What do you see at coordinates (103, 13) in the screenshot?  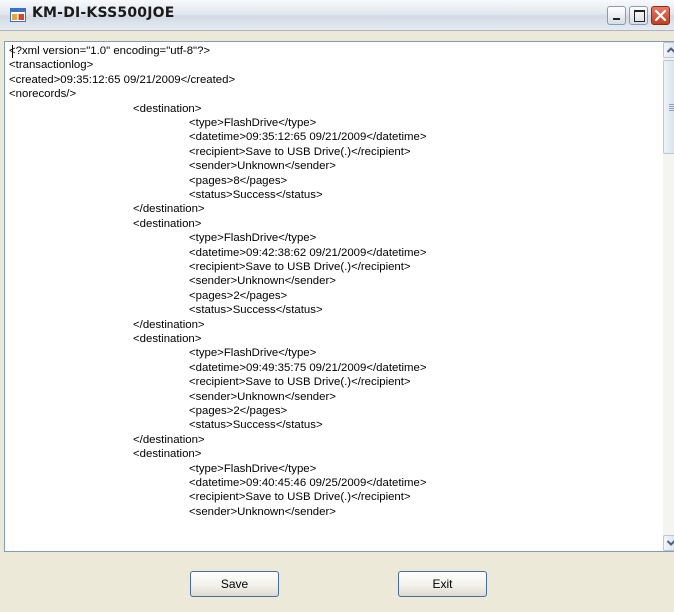 I see `window-title: KM-DI-KSS500JOE` at bounding box center [103, 13].